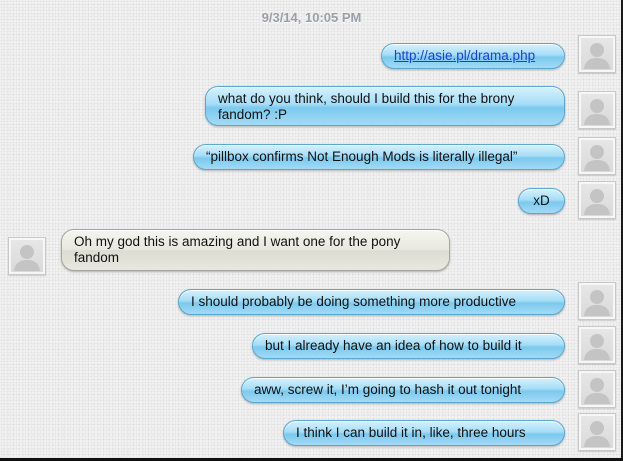  I want to click on message-text: xD, so click(541, 200).